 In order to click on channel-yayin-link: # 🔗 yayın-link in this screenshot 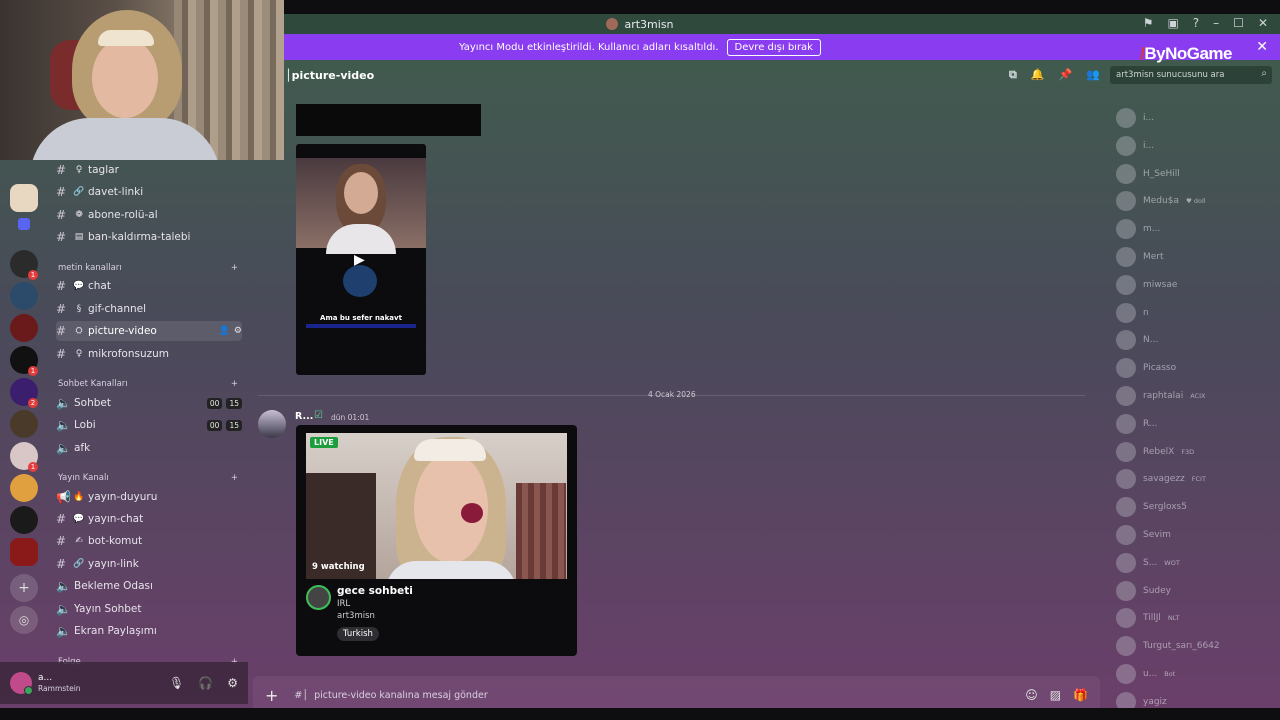, I will do `click(149, 564)`.